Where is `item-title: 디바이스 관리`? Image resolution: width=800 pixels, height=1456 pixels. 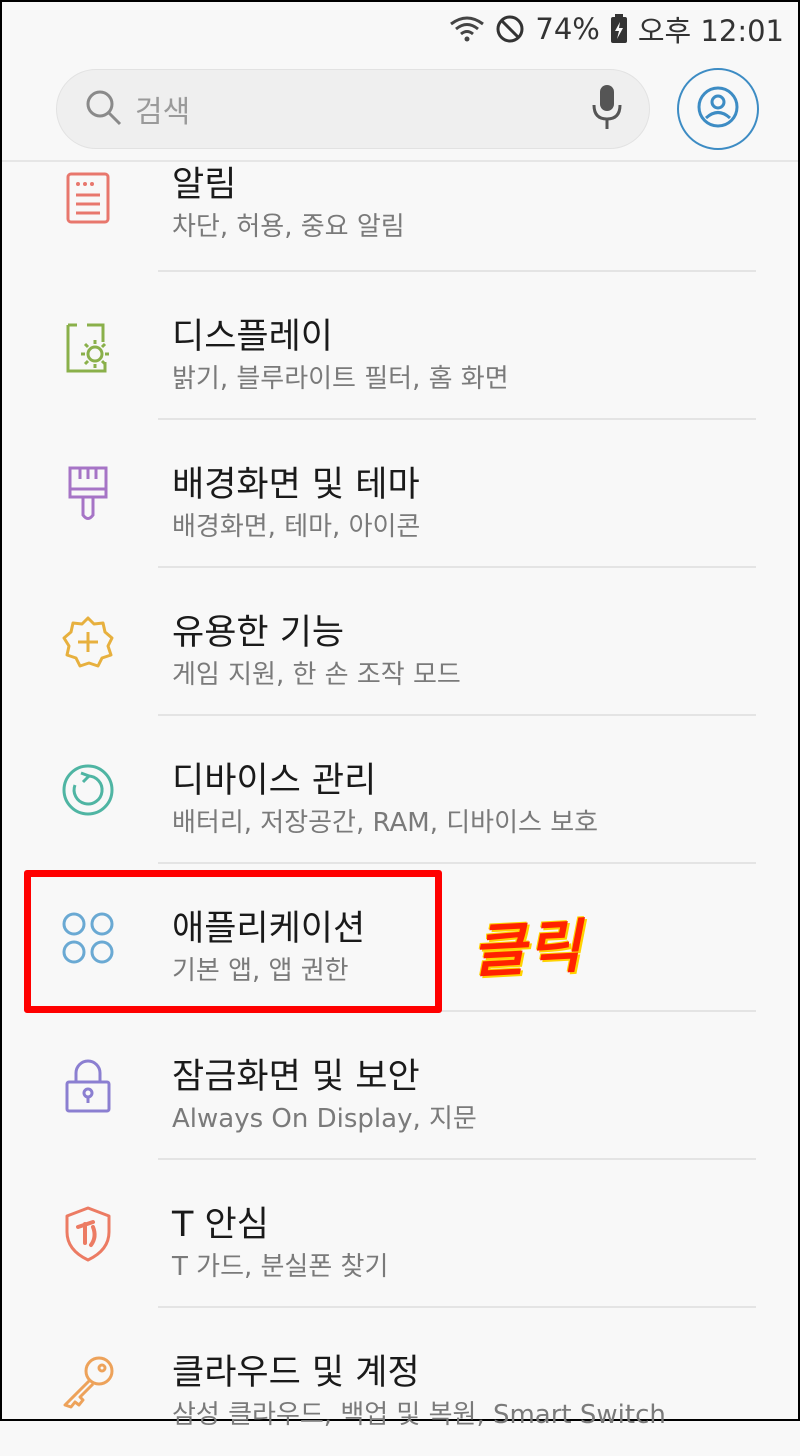 item-title: 디바이스 관리 is located at coordinates (274, 781).